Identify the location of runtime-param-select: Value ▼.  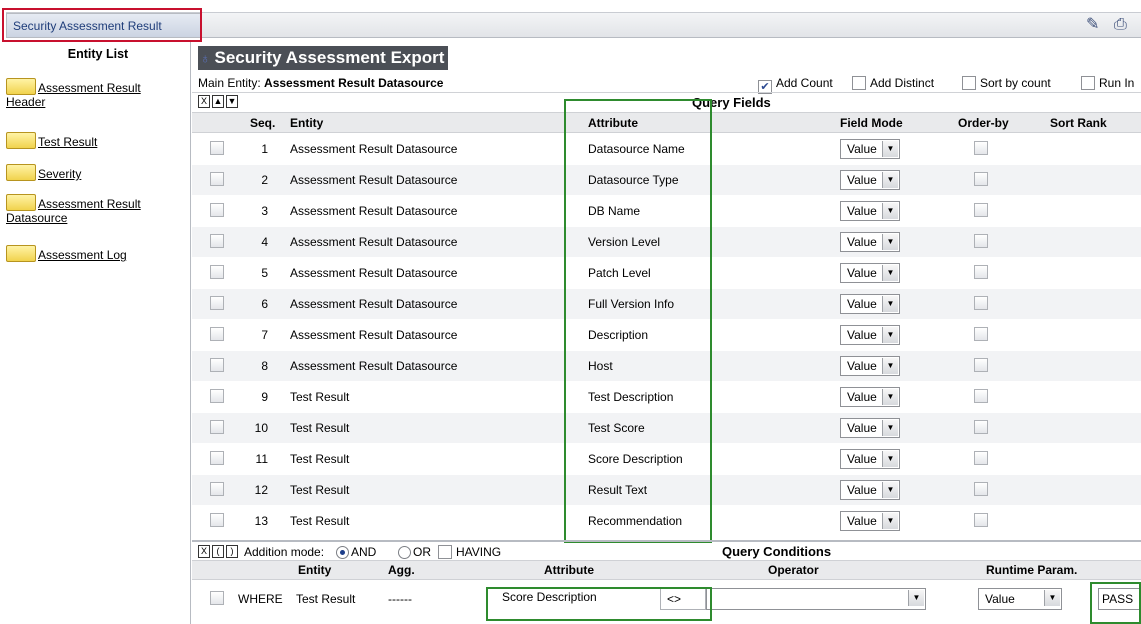
(1020, 599).